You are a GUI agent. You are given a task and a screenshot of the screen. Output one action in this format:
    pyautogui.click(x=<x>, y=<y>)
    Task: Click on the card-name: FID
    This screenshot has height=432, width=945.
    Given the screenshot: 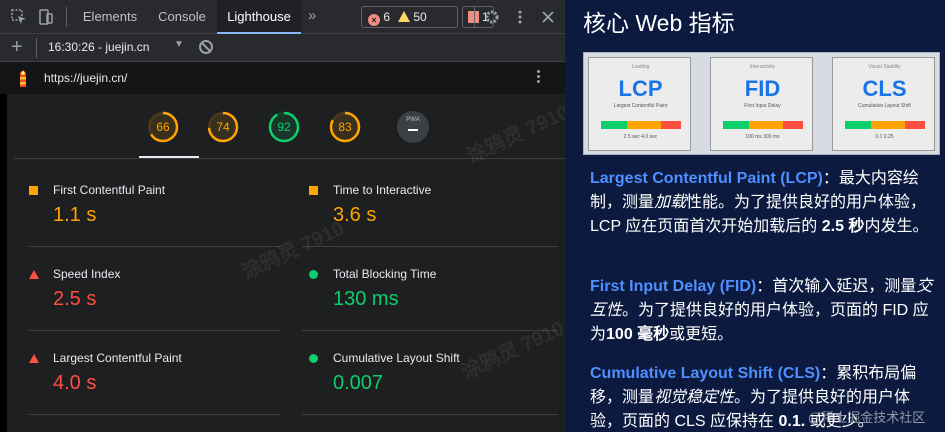 What is the action you would take?
    pyautogui.click(x=762, y=88)
    